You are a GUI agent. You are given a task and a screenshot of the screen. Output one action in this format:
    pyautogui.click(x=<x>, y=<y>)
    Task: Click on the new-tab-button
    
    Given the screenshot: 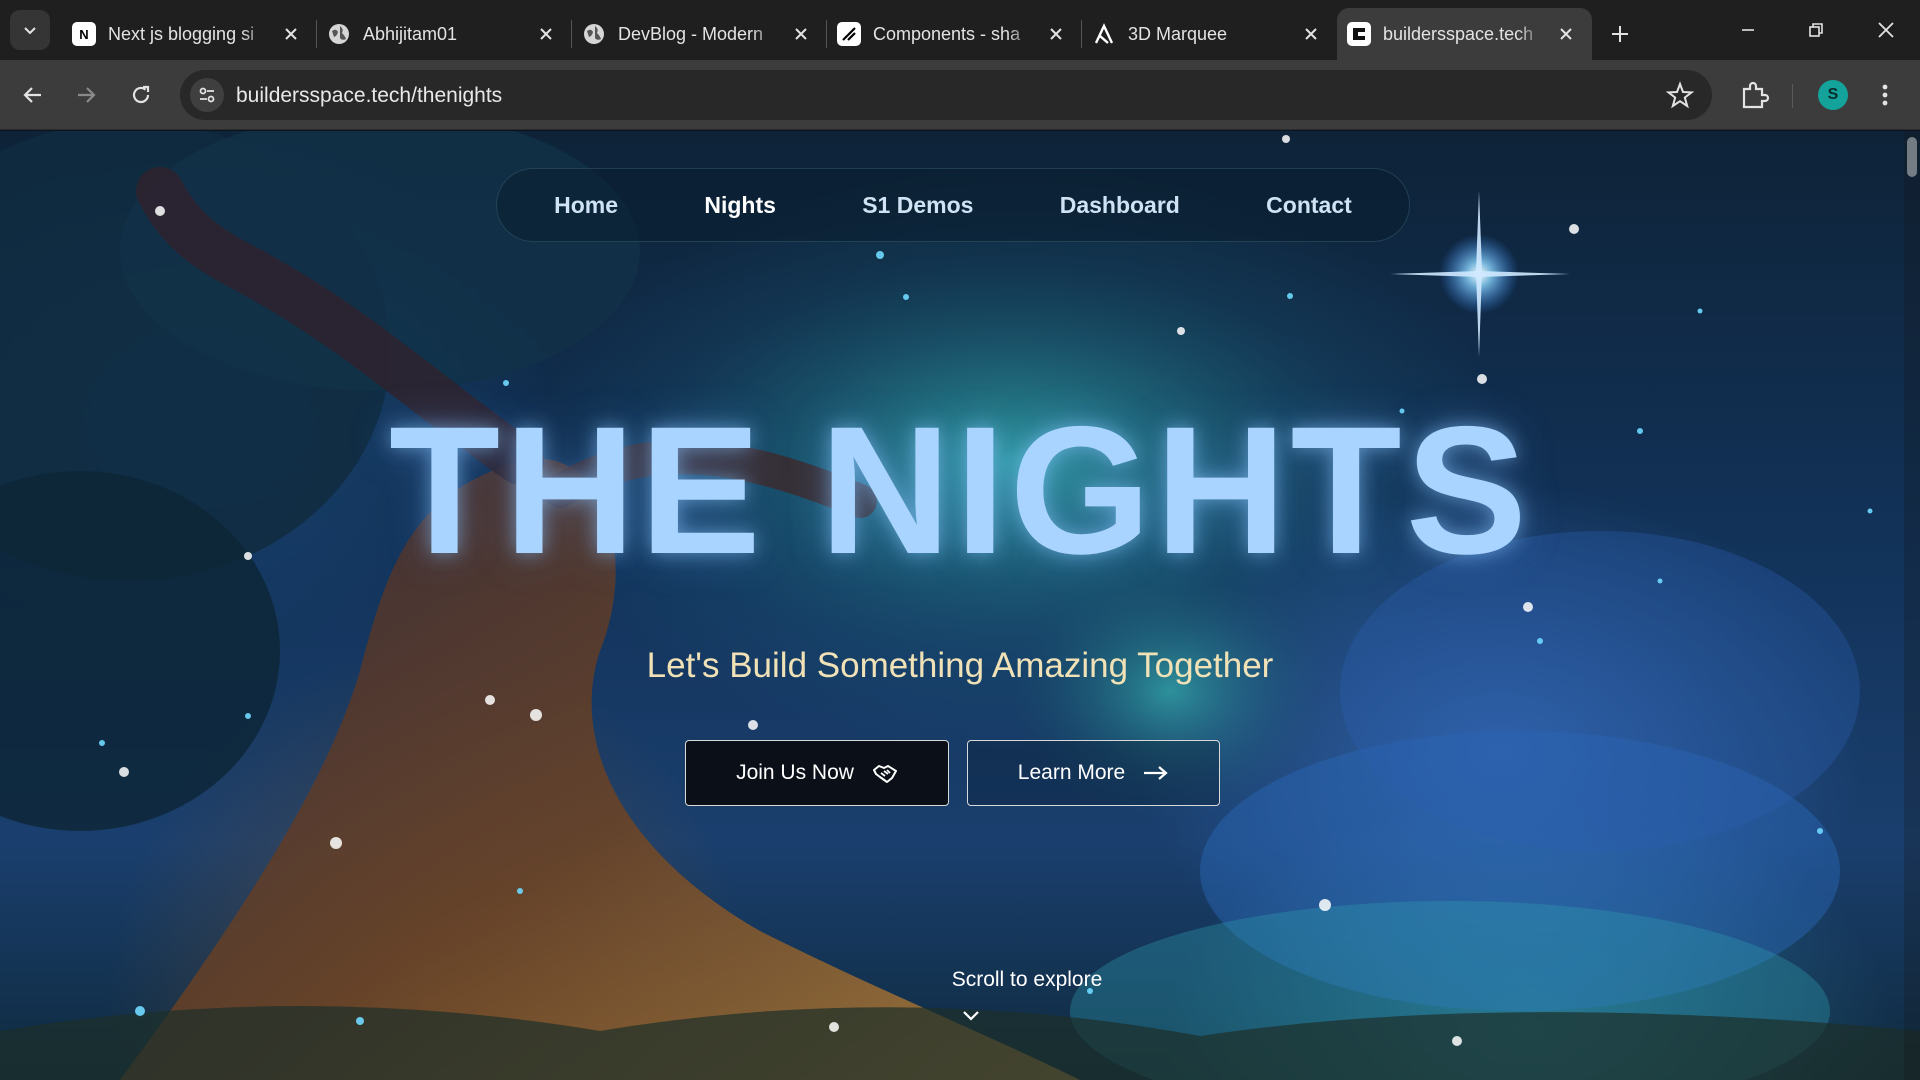 What is the action you would take?
    pyautogui.click(x=1620, y=34)
    